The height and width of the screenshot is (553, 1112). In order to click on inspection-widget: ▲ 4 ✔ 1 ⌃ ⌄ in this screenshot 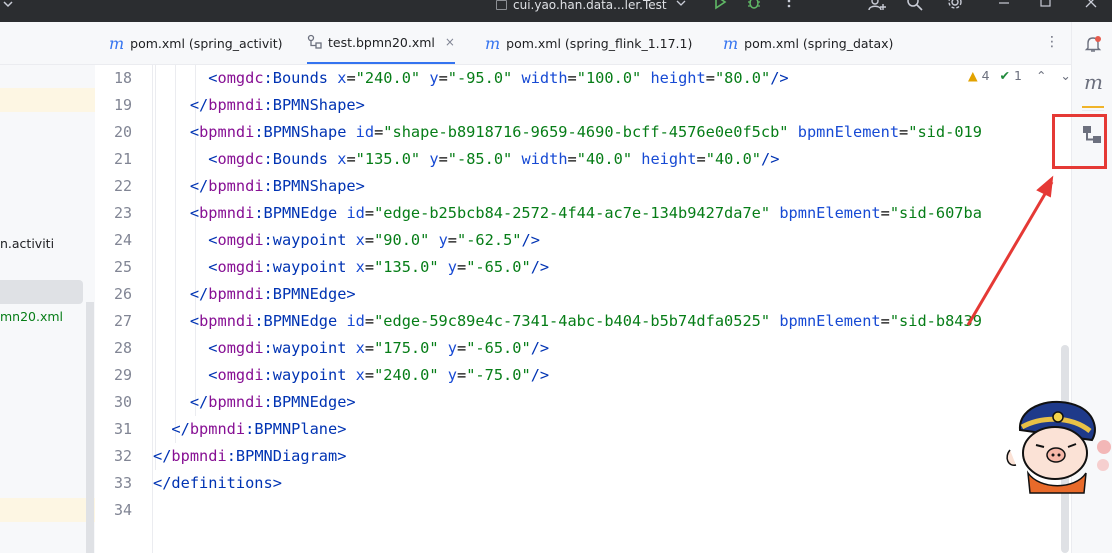, I will do `click(1019, 75)`.